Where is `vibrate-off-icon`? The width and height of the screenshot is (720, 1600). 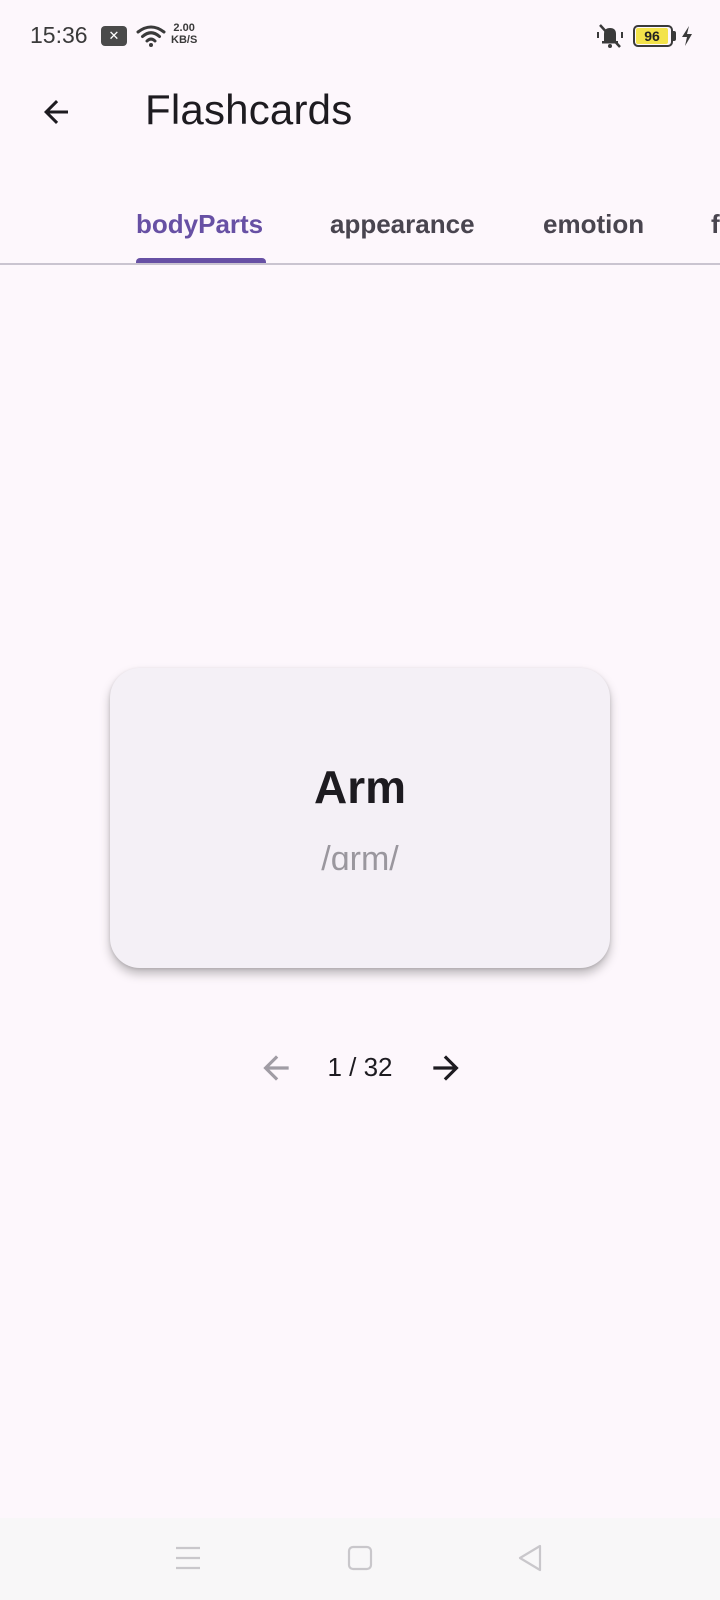 vibrate-off-icon is located at coordinates (610, 36).